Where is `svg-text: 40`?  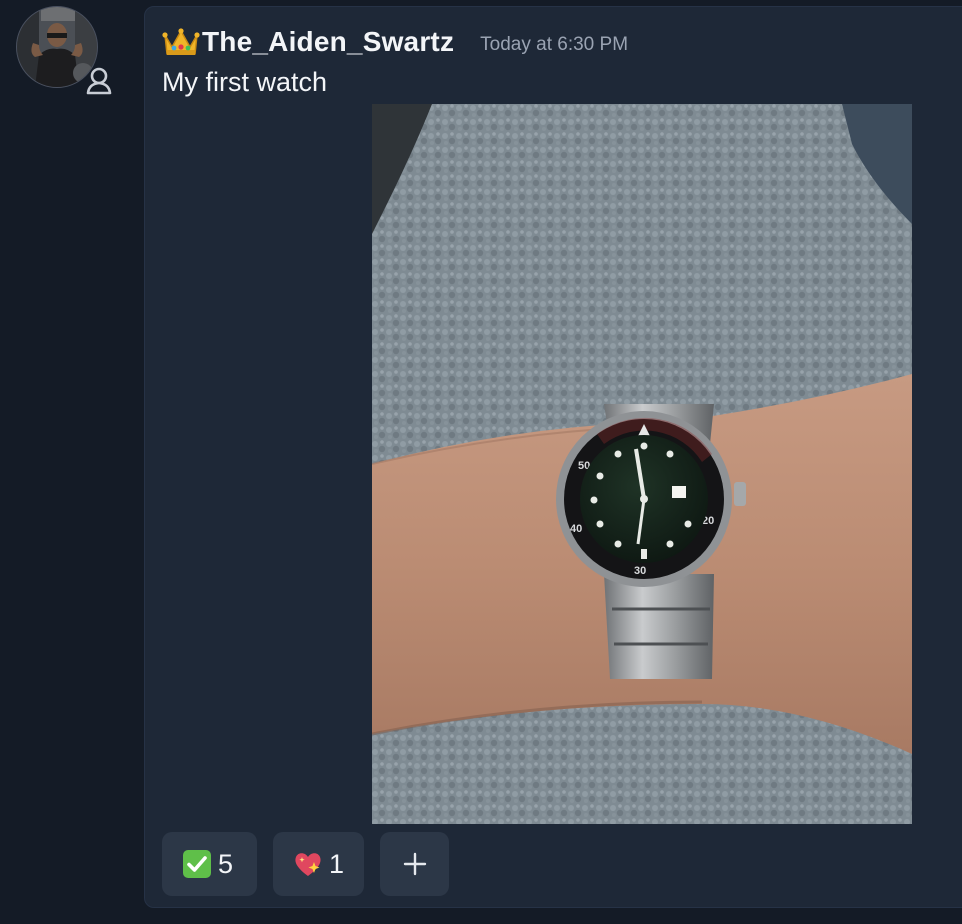
svg-text: 40 is located at coordinates (576, 529).